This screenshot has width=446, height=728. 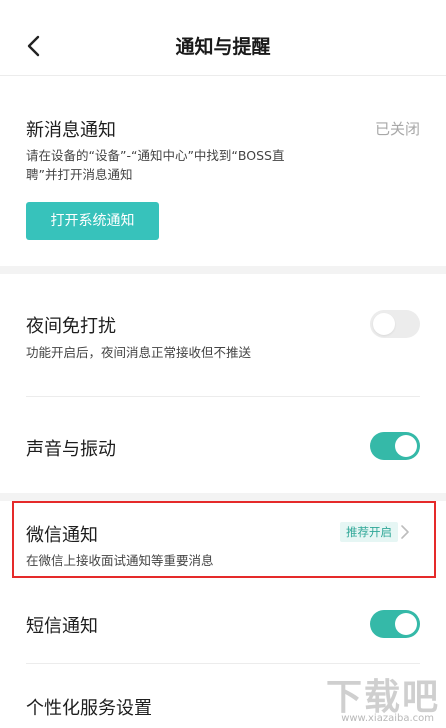 I want to click on sms-notification-label: 短信通知, so click(x=62, y=626).